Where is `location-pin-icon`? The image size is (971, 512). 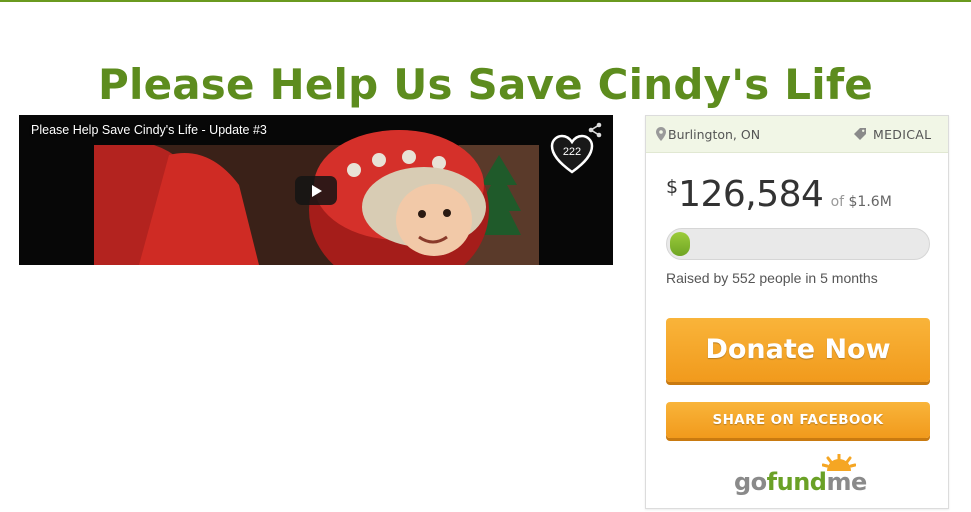
location-pin-icon is located at coordinates (661, 134).